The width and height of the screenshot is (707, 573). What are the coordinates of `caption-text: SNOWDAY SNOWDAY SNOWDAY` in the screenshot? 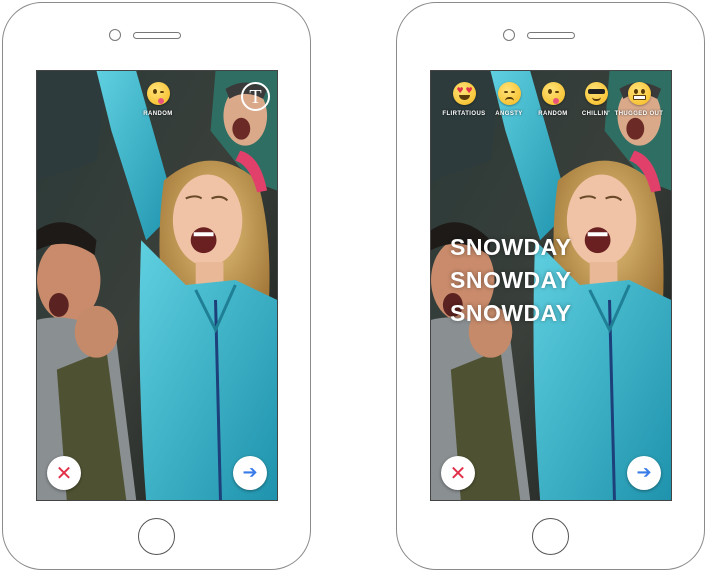 It's located at (511, 280).